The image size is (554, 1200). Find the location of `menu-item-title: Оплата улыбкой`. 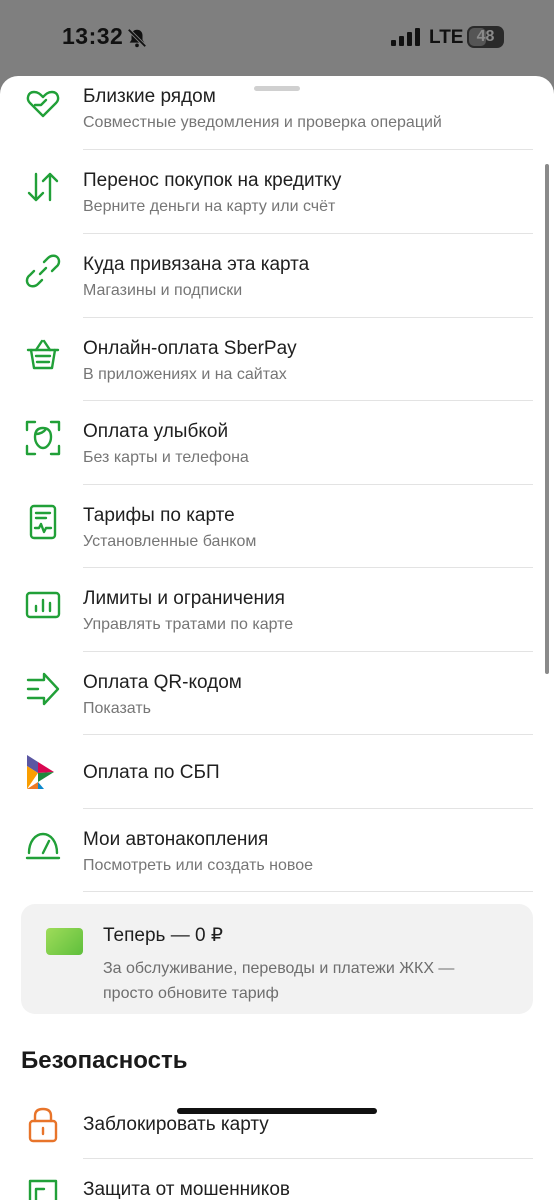

menu-item-title: Оплата улыбкой is located at coordinates (156, 431).